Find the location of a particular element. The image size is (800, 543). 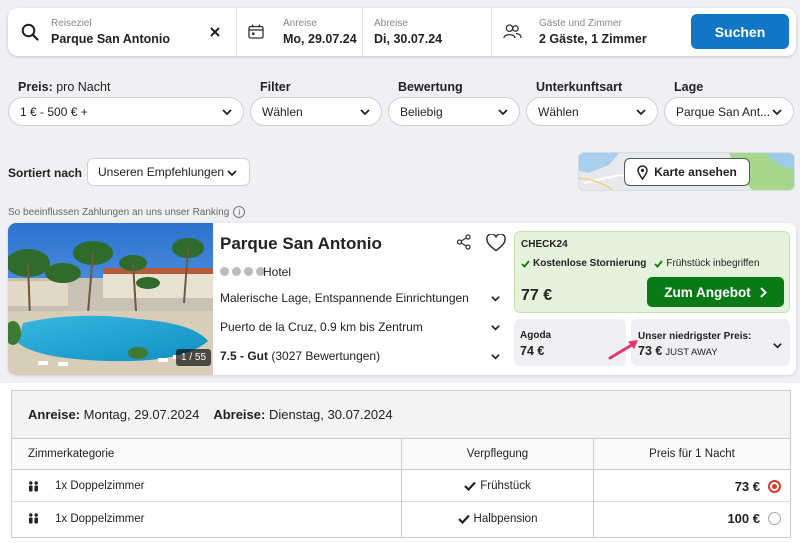

calendar-icon is located at coordinates (256, 31).